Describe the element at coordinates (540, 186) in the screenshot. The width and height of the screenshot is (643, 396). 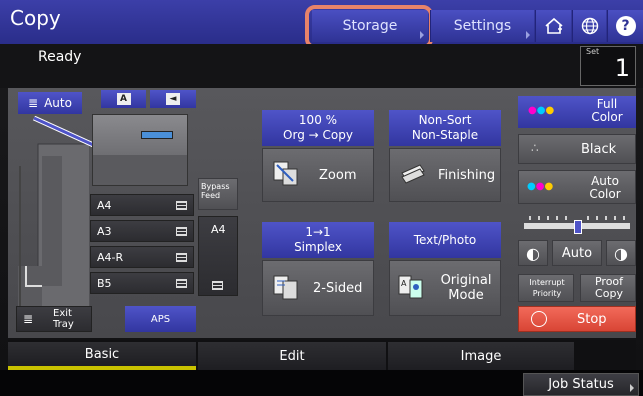
I see `auto-color-icon: ●●●` at that location.